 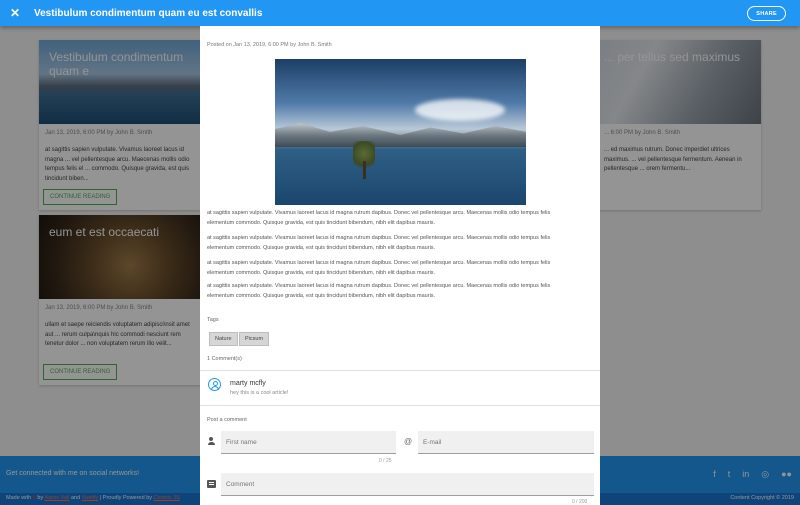 I want to click on tags-label: Tags, so click(x=213, y=320).